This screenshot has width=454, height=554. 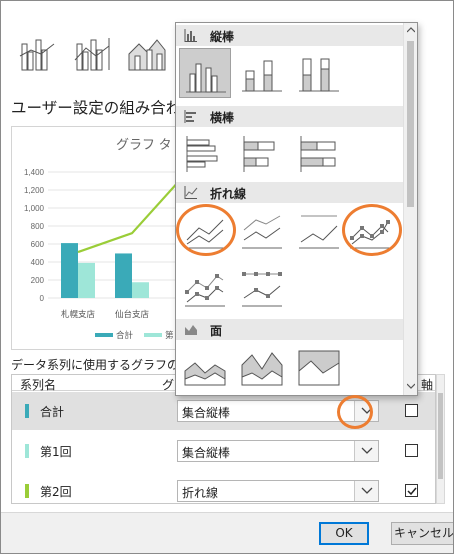 I want to click on gallery-section-label: 折れ線, so click(x=228, y=194).